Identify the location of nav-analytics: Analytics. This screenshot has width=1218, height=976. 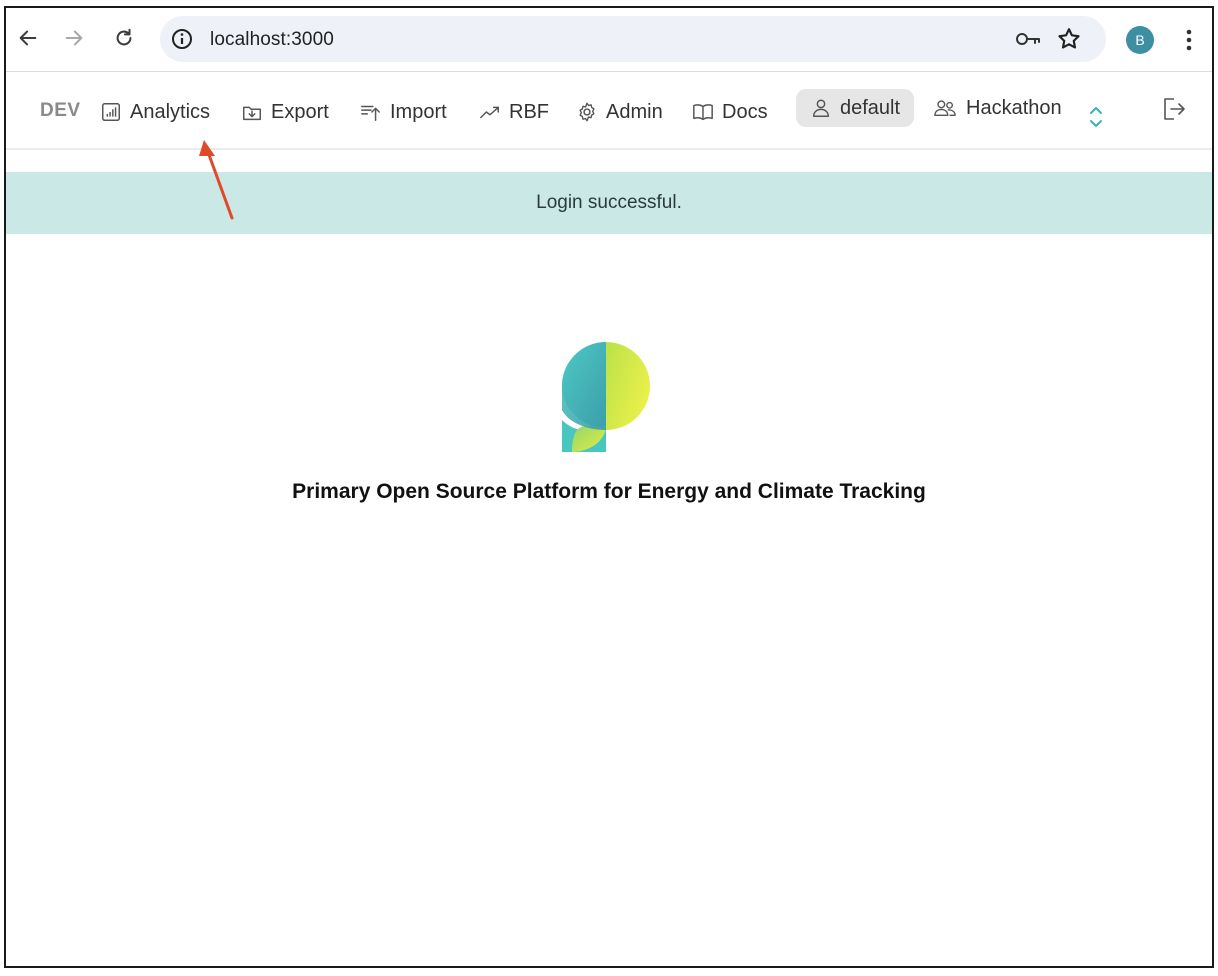
(155, 112).